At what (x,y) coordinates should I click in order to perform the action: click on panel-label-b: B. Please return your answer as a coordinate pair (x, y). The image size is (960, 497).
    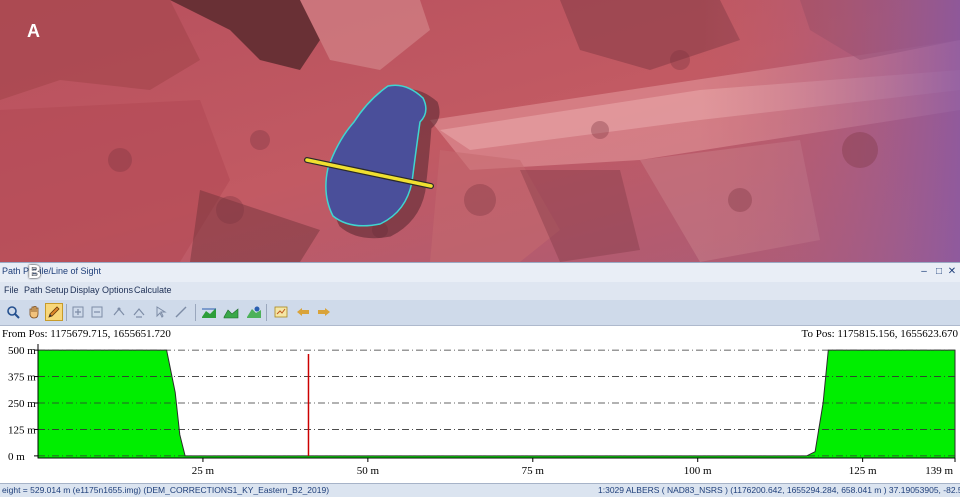
    Looking at the image, I should click on (34, 272).